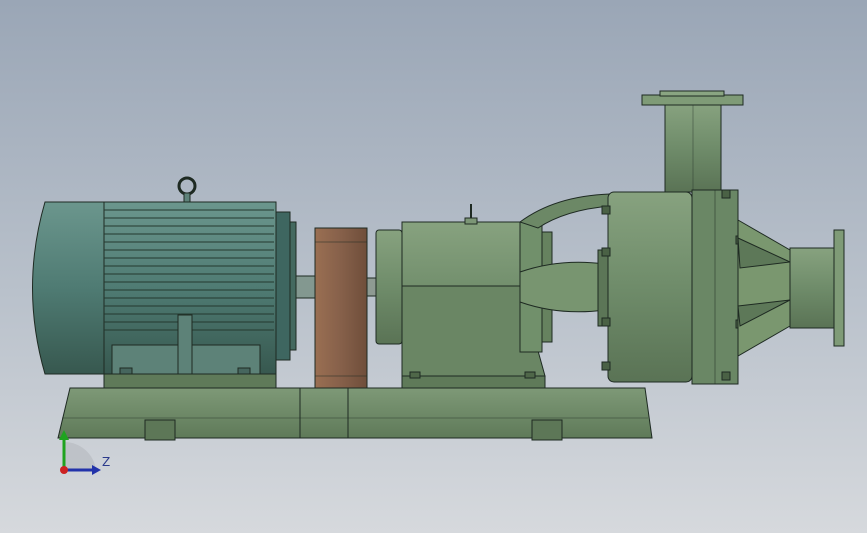  What do you see at coordinates (187, 186) in the screenshot?
I see `lifting-eye-icon` at bounding box center [187, 186].